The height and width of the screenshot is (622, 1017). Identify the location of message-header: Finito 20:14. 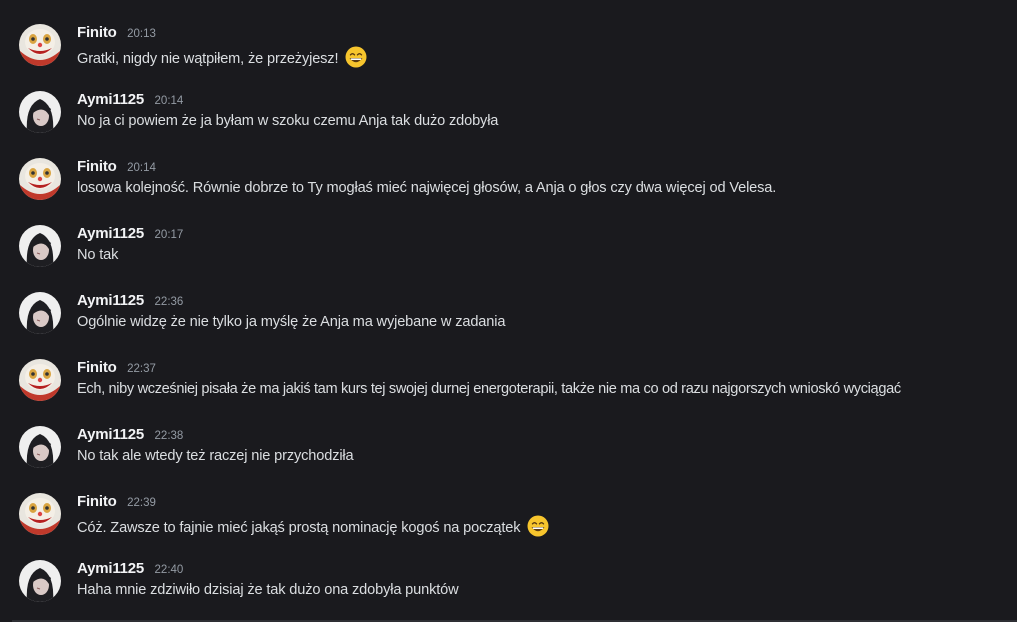
(116, 168).